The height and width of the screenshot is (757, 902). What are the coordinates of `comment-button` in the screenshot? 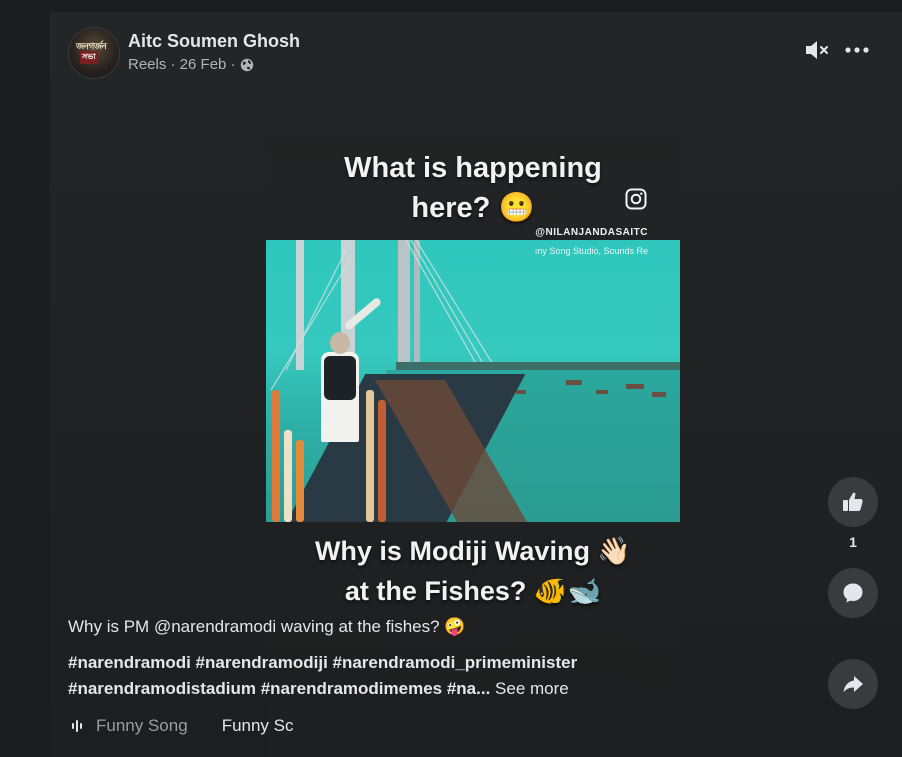 It's located at (853, 593).